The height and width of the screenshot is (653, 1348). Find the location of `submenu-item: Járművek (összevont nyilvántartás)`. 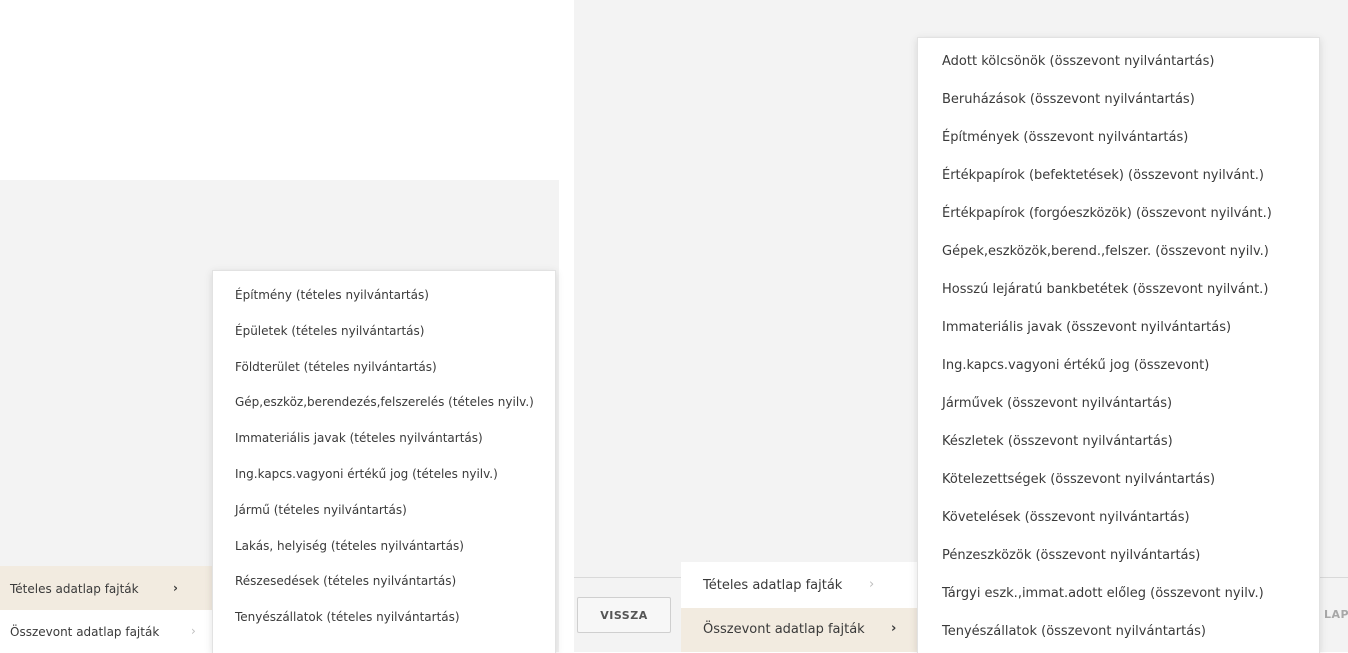

submenu-item: Járművek (összevont nyilvántartás) is located at coordinates (1057, 403).